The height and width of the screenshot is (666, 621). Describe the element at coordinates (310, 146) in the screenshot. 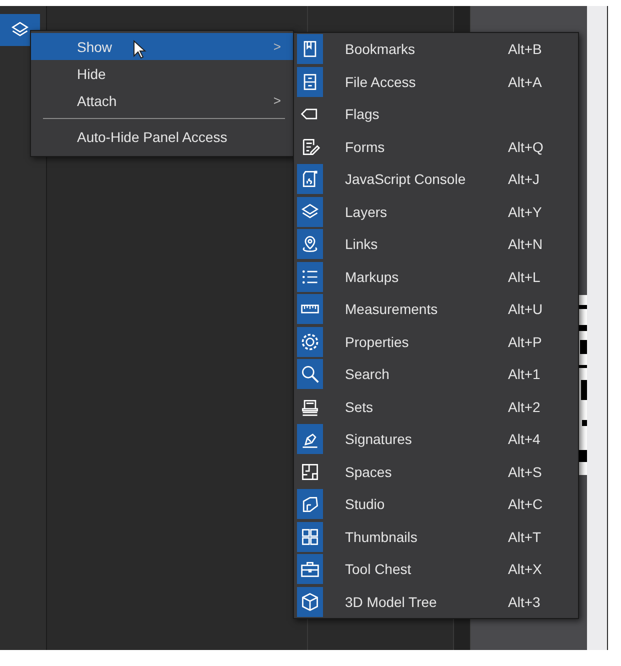

I see `form-icon` at that location.